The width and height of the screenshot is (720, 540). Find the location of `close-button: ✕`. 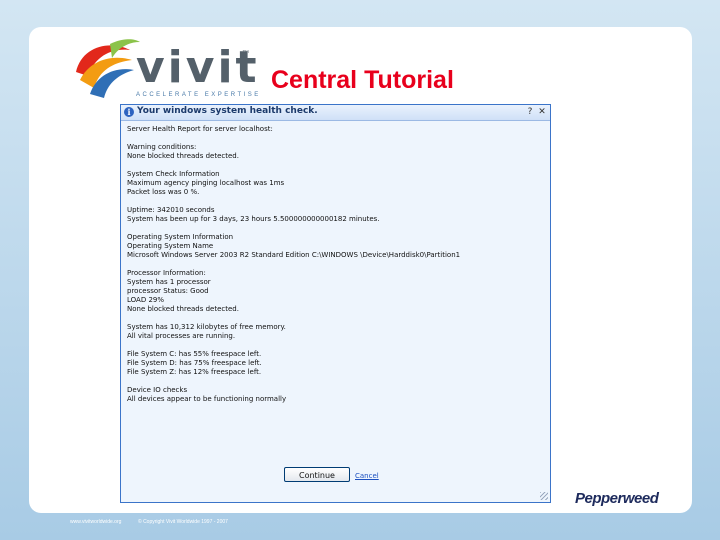

close-button: ✕ is located at coordinates (542, 112).